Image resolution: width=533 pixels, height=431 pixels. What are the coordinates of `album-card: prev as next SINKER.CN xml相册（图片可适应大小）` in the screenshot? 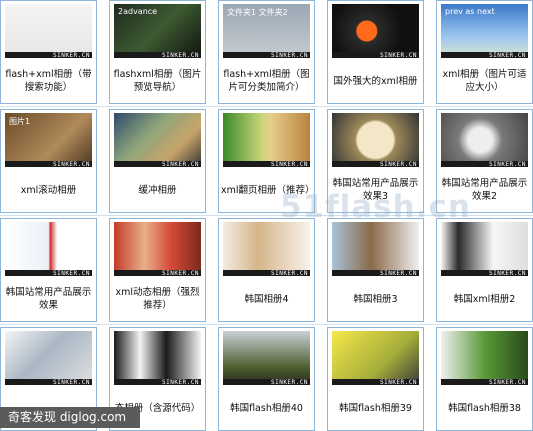 It's located at (484, 52).